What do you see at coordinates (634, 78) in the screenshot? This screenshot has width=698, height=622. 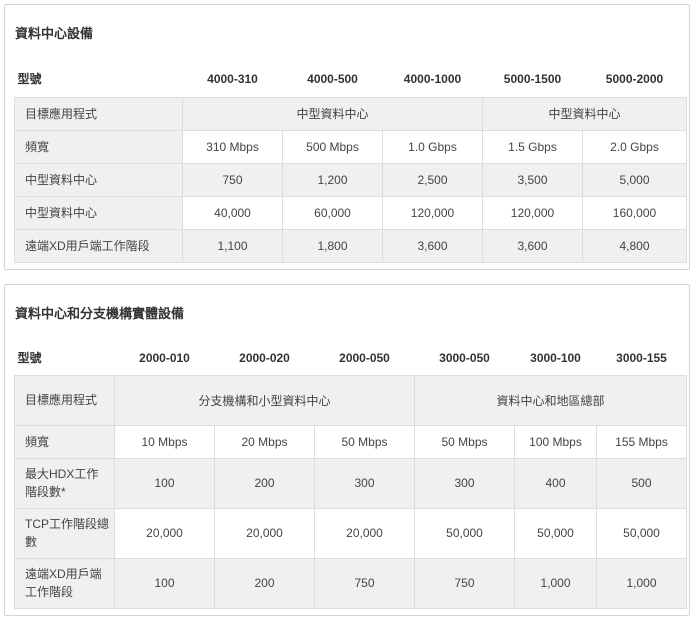 I see `model-name: 5000-2000` at bounding box center [634, 78].